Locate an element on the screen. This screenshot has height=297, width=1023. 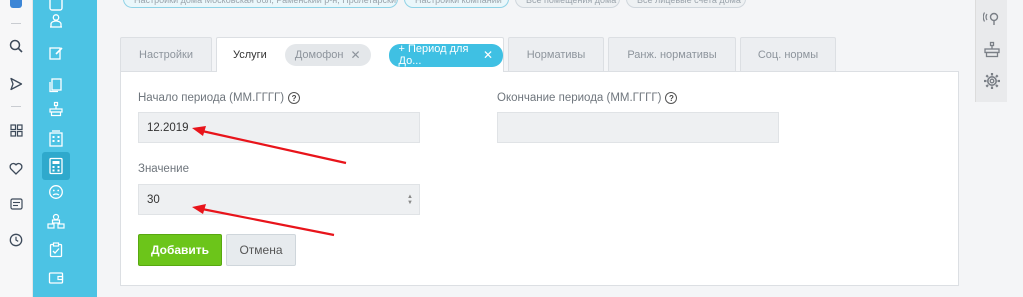
copy-icon is located at coordinates (56, 85).